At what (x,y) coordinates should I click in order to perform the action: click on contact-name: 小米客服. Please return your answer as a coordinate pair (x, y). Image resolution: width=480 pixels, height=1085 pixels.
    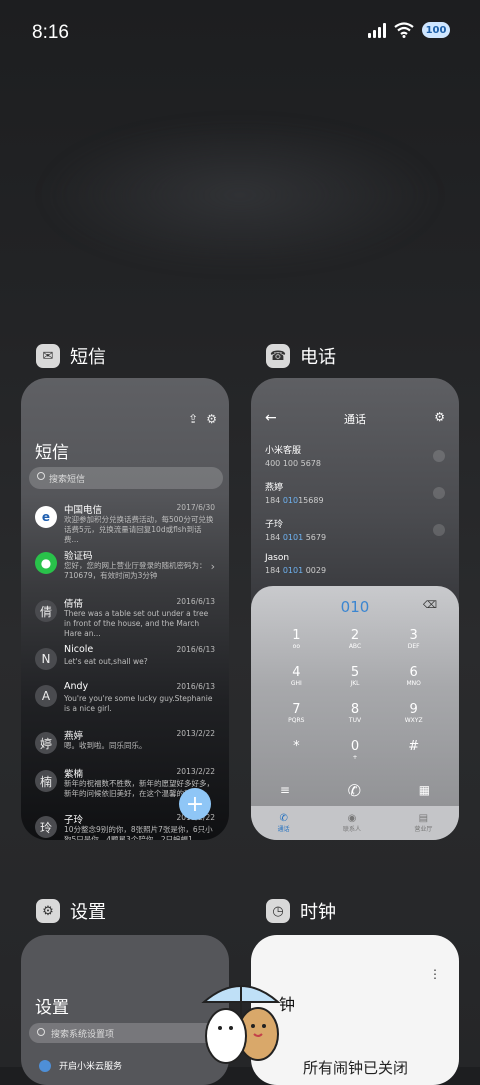
    Looking at the image, I should click on (283, 451).